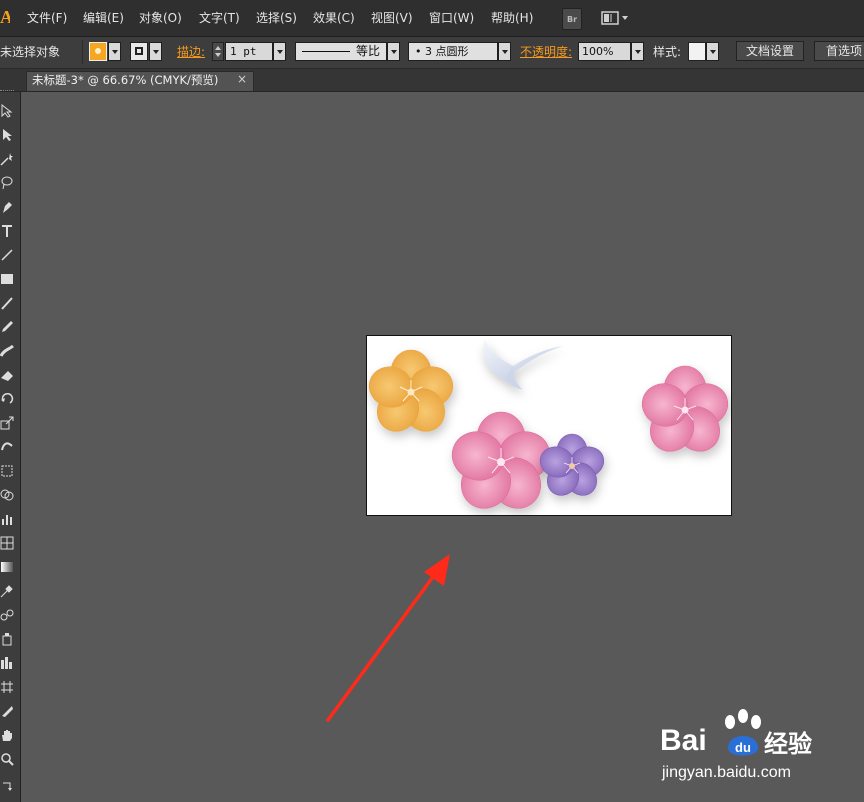  What do you see at coordinates (839, 51) in the screenshot?
I see `preferences-button: 首选项` at bounding box center [839, 51].